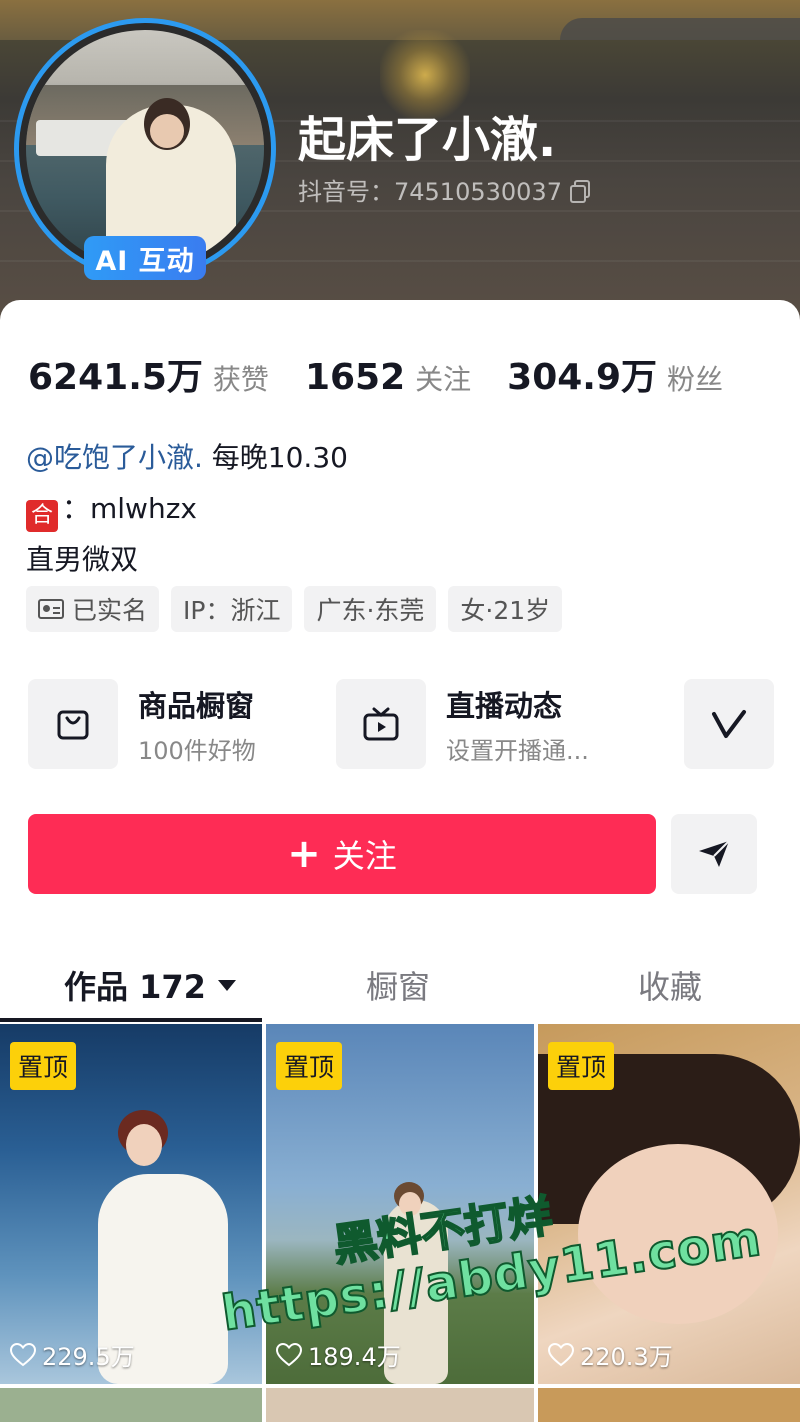  Describe the element at coordinates (670, 985) in the screenshot. I see `tab-favorites: 收藏` at that location.